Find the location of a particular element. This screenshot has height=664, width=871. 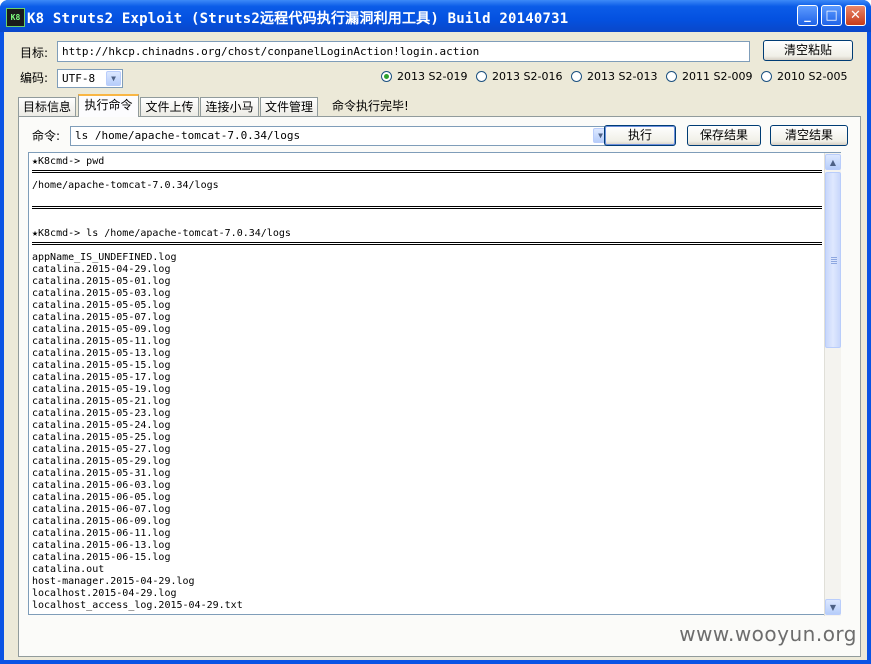

output-file-line: catalina.2015-06-09.log is located at coordinates (101, 521).